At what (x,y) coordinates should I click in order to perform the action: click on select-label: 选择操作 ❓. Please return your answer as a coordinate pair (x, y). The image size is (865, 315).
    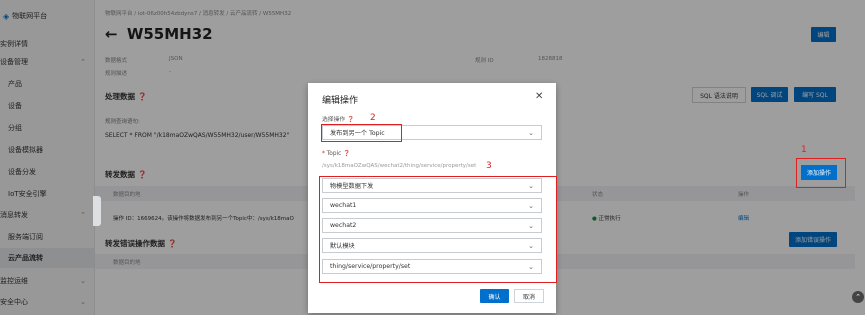
    Looking at the image, I should click on (338, 120).